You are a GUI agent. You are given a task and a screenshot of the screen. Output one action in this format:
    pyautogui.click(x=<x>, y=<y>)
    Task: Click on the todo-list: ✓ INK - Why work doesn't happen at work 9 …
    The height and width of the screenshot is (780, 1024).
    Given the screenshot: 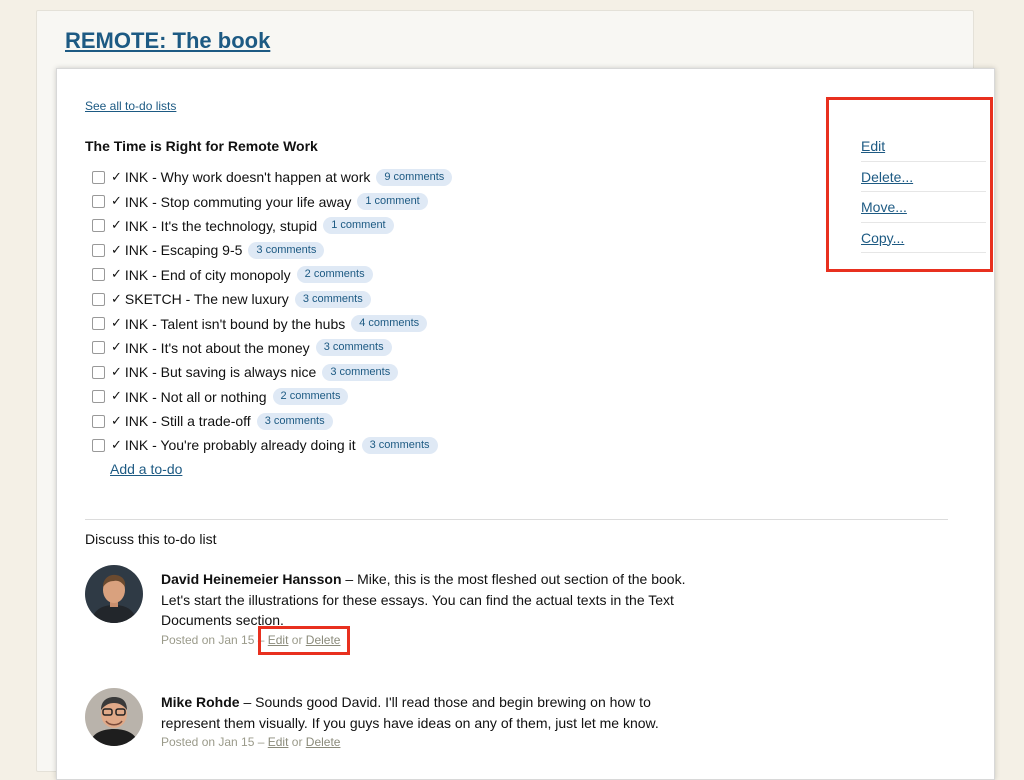 What is the action you would take?
    pyautogui.click(x=272, y=311)
    